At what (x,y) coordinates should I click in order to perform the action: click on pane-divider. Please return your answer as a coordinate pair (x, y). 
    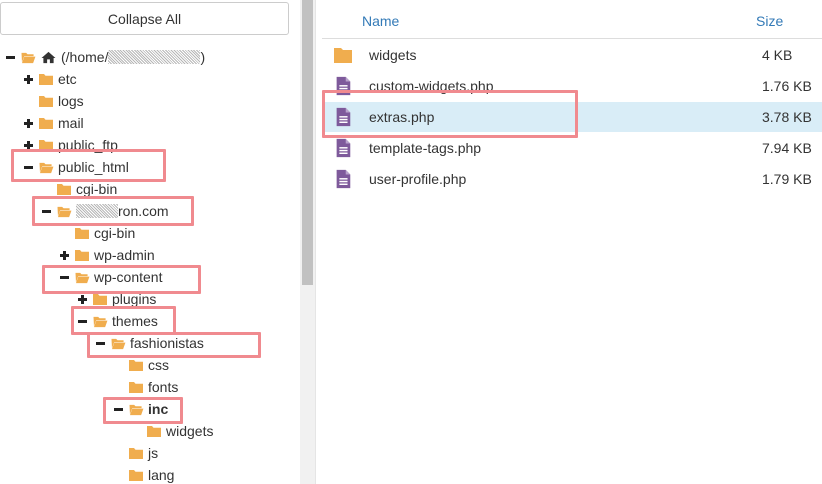
    Looking at the image, I should click on (318, 242).